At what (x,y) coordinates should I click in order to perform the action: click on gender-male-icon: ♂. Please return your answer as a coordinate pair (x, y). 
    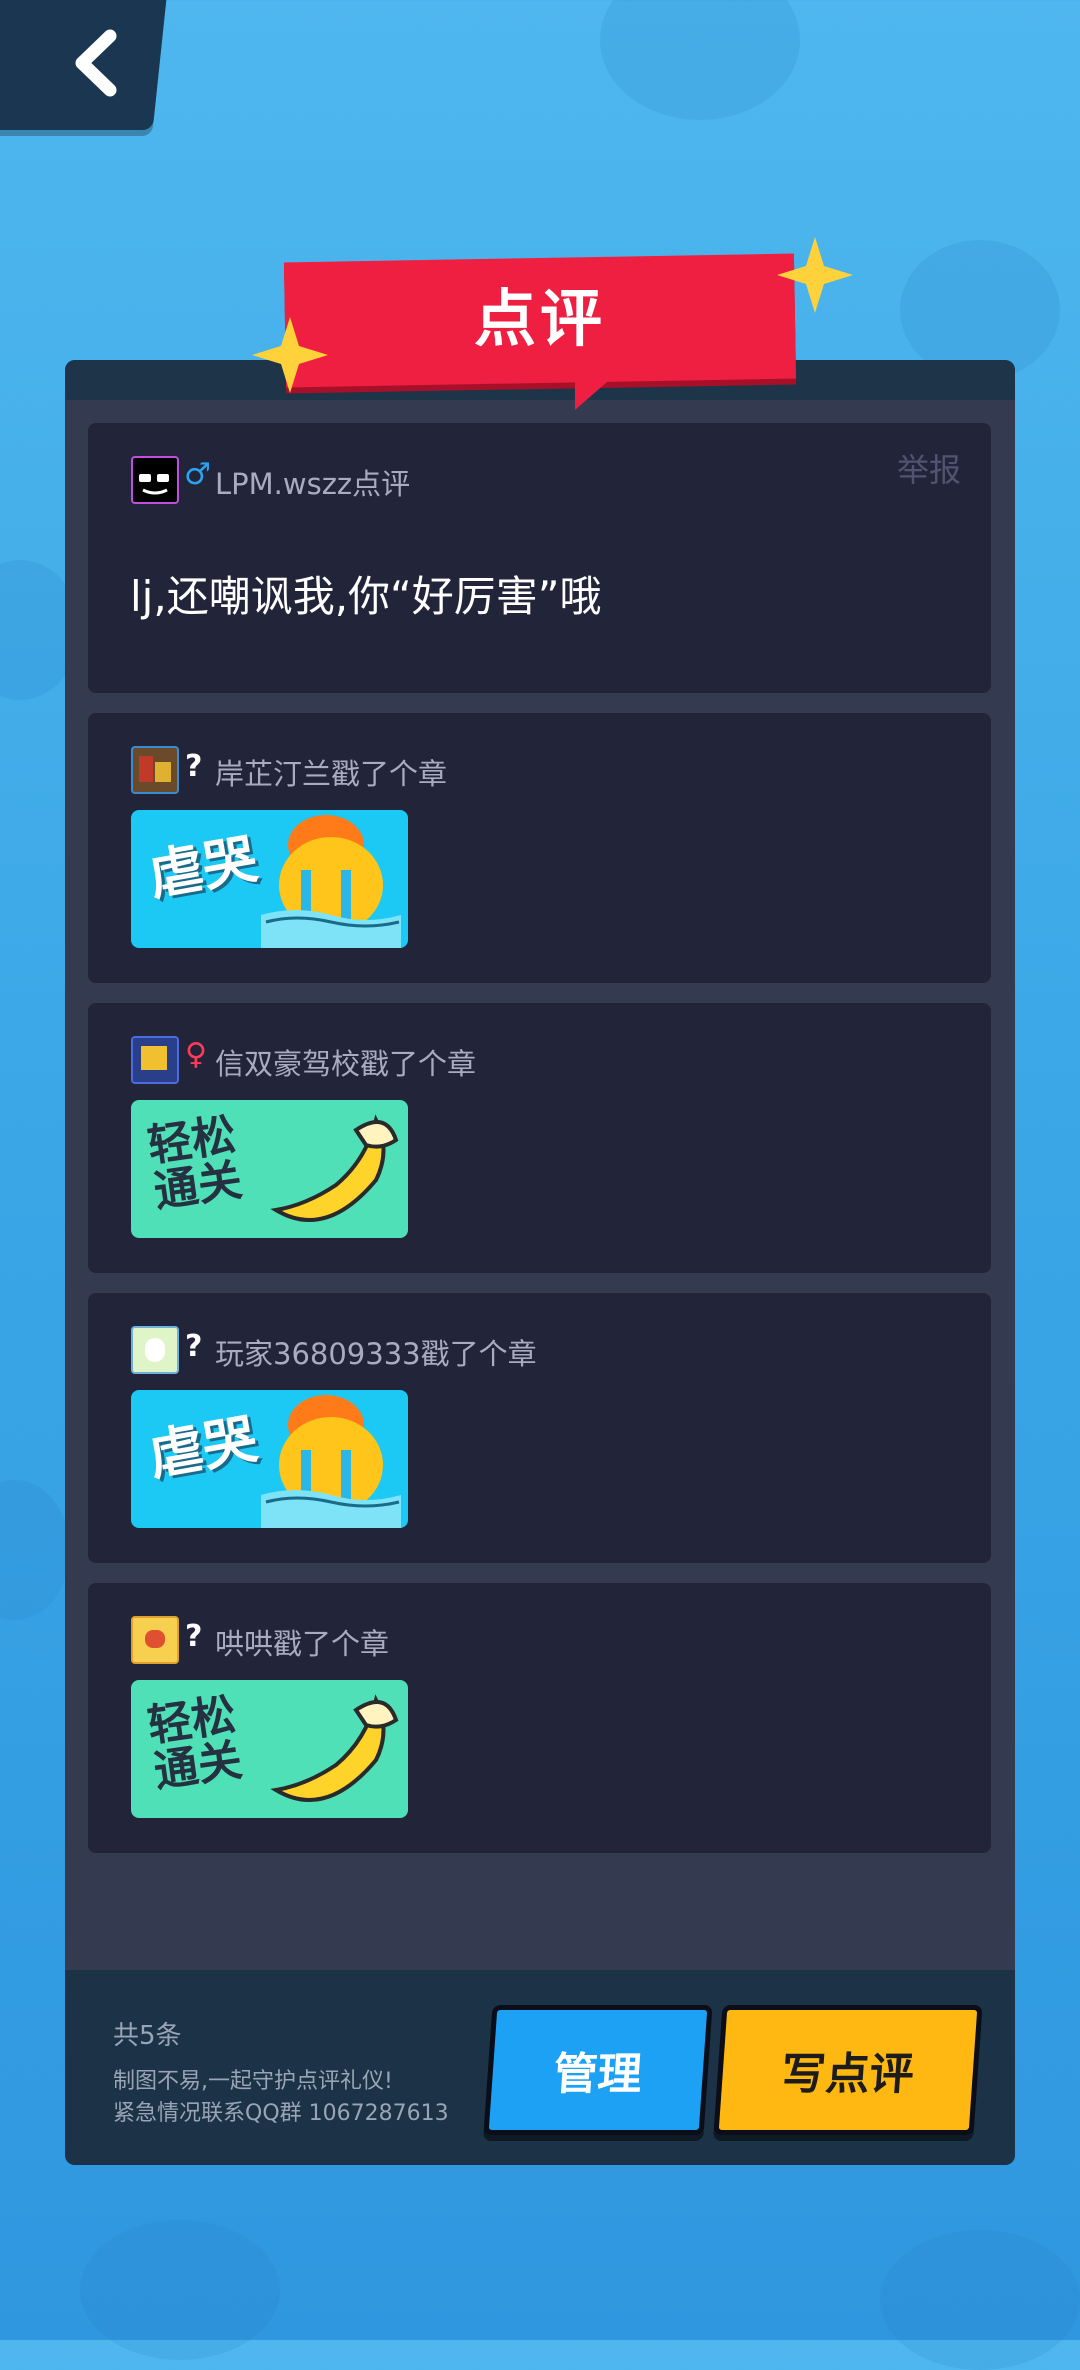
    Looking at the image, I should click on (197, 474).